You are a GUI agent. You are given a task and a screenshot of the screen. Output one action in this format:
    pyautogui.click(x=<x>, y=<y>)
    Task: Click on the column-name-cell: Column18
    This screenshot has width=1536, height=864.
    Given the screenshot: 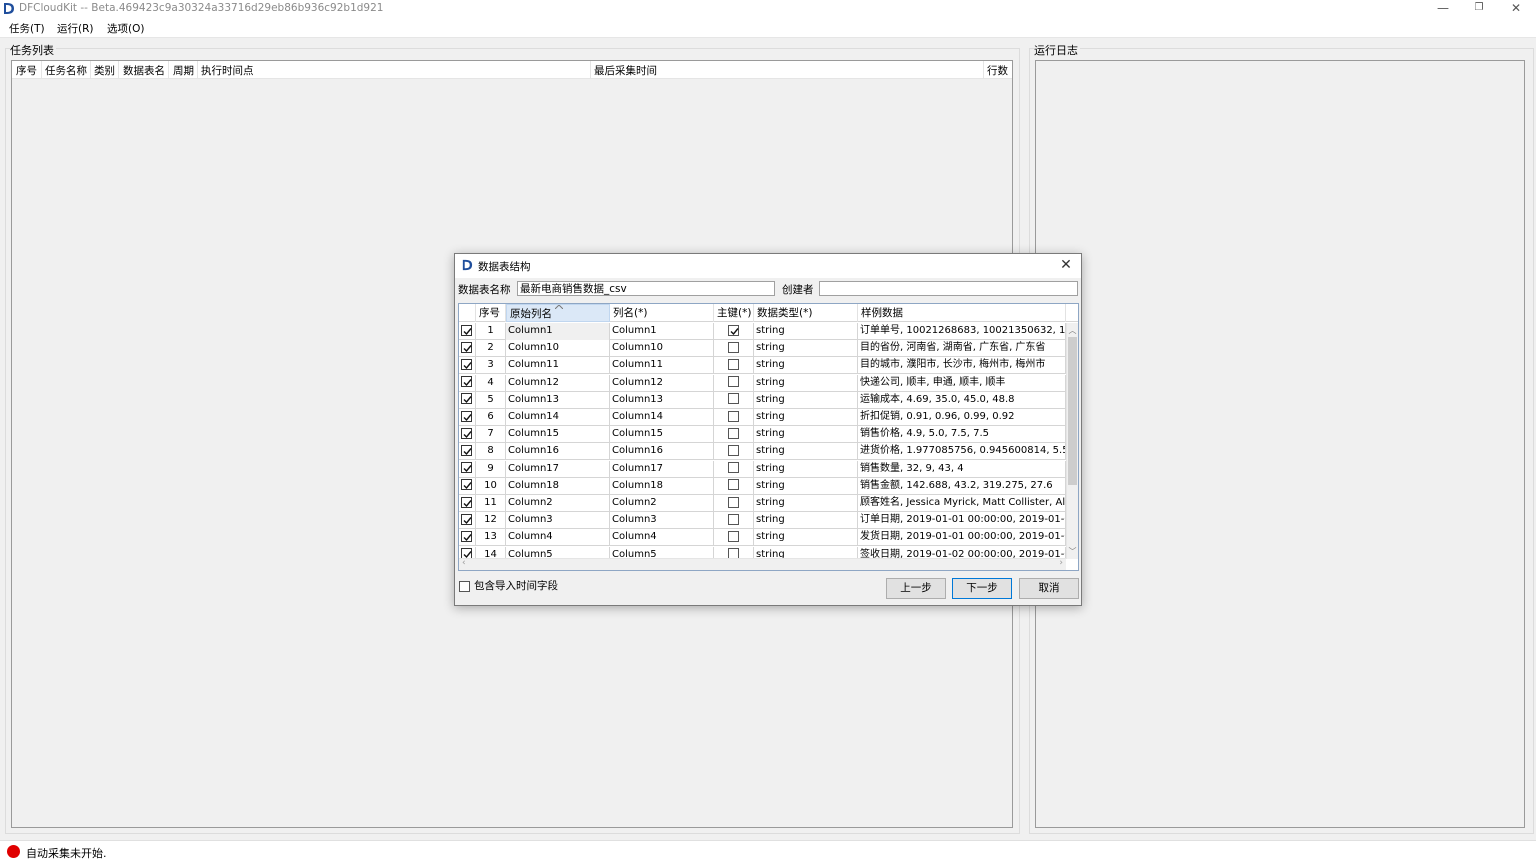 What is the action you would take?
    pyautogui.click(x=662, y=486)
    